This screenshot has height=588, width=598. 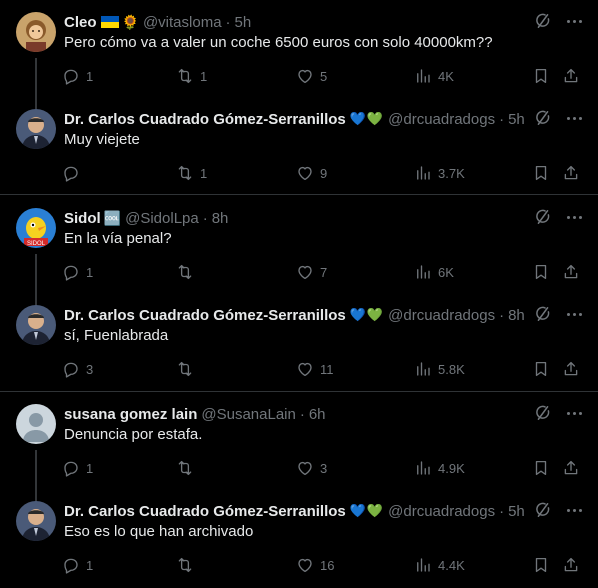 I want to click on views-button: 4.9K, so click(x=439, y=468).